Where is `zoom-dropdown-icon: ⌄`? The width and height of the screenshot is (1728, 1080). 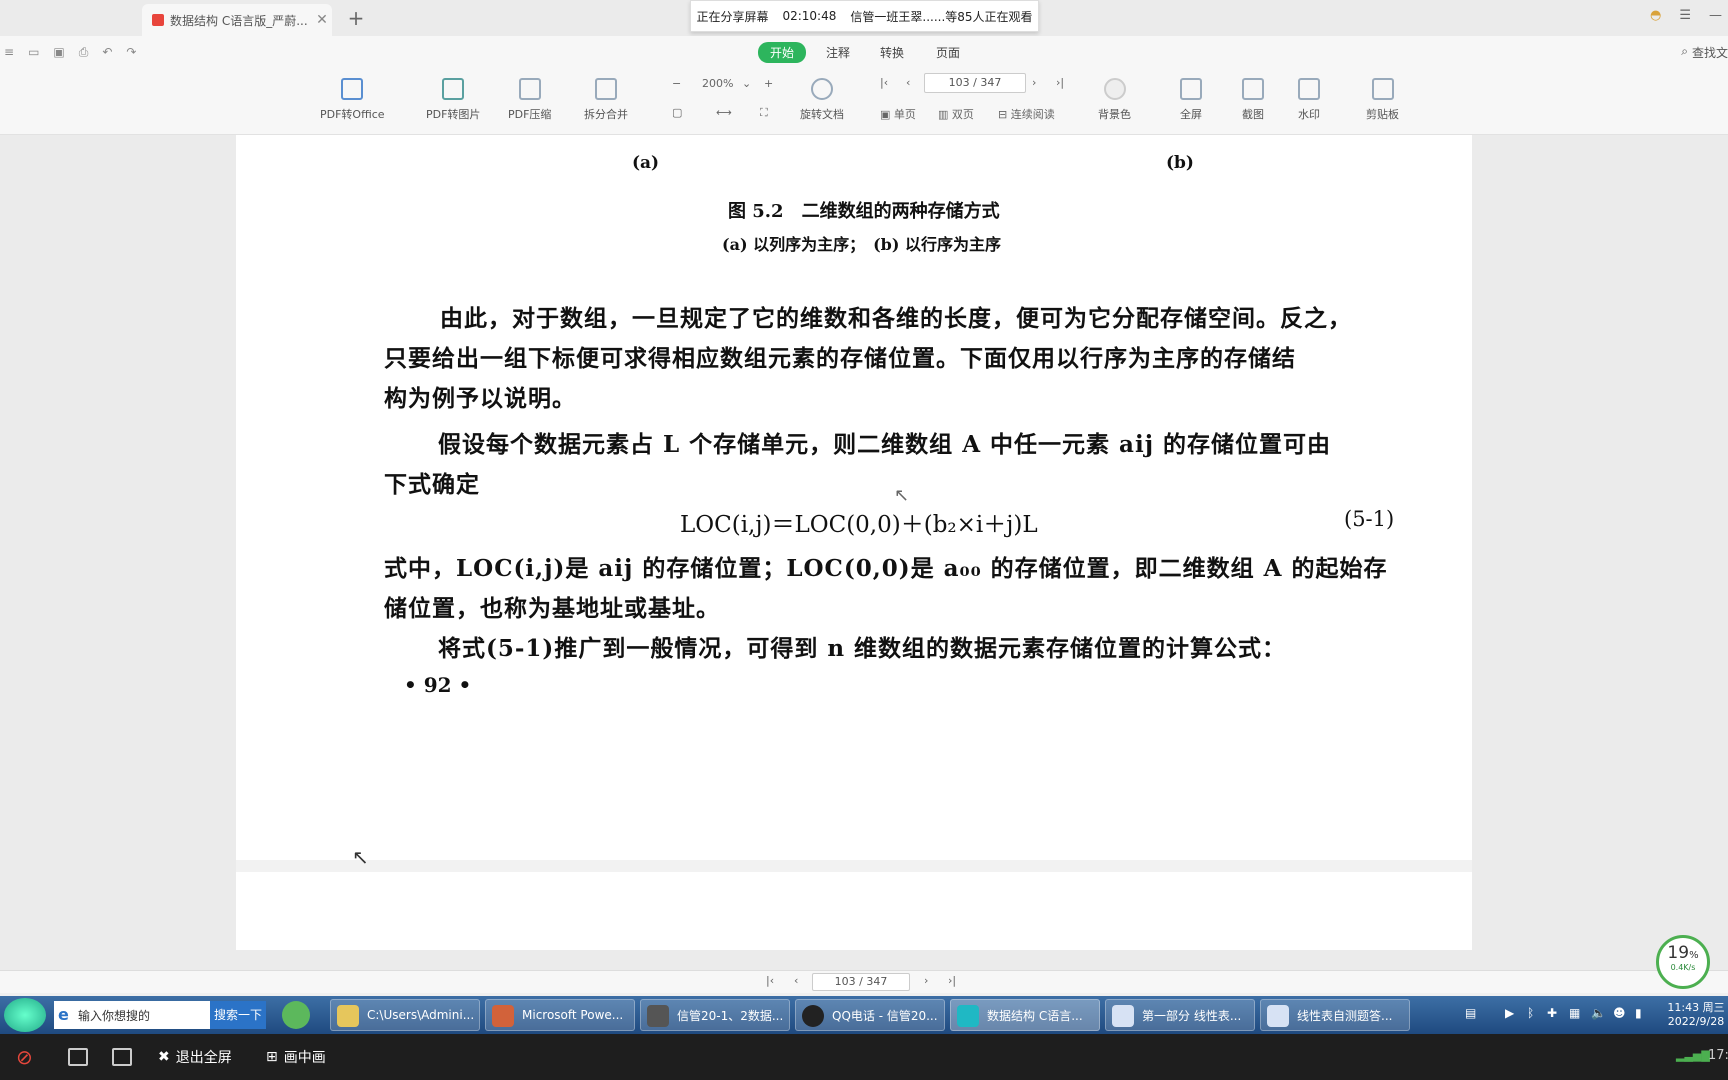
zoom-dropdown-icon: ⌄ is located at coordinates (746, 83).